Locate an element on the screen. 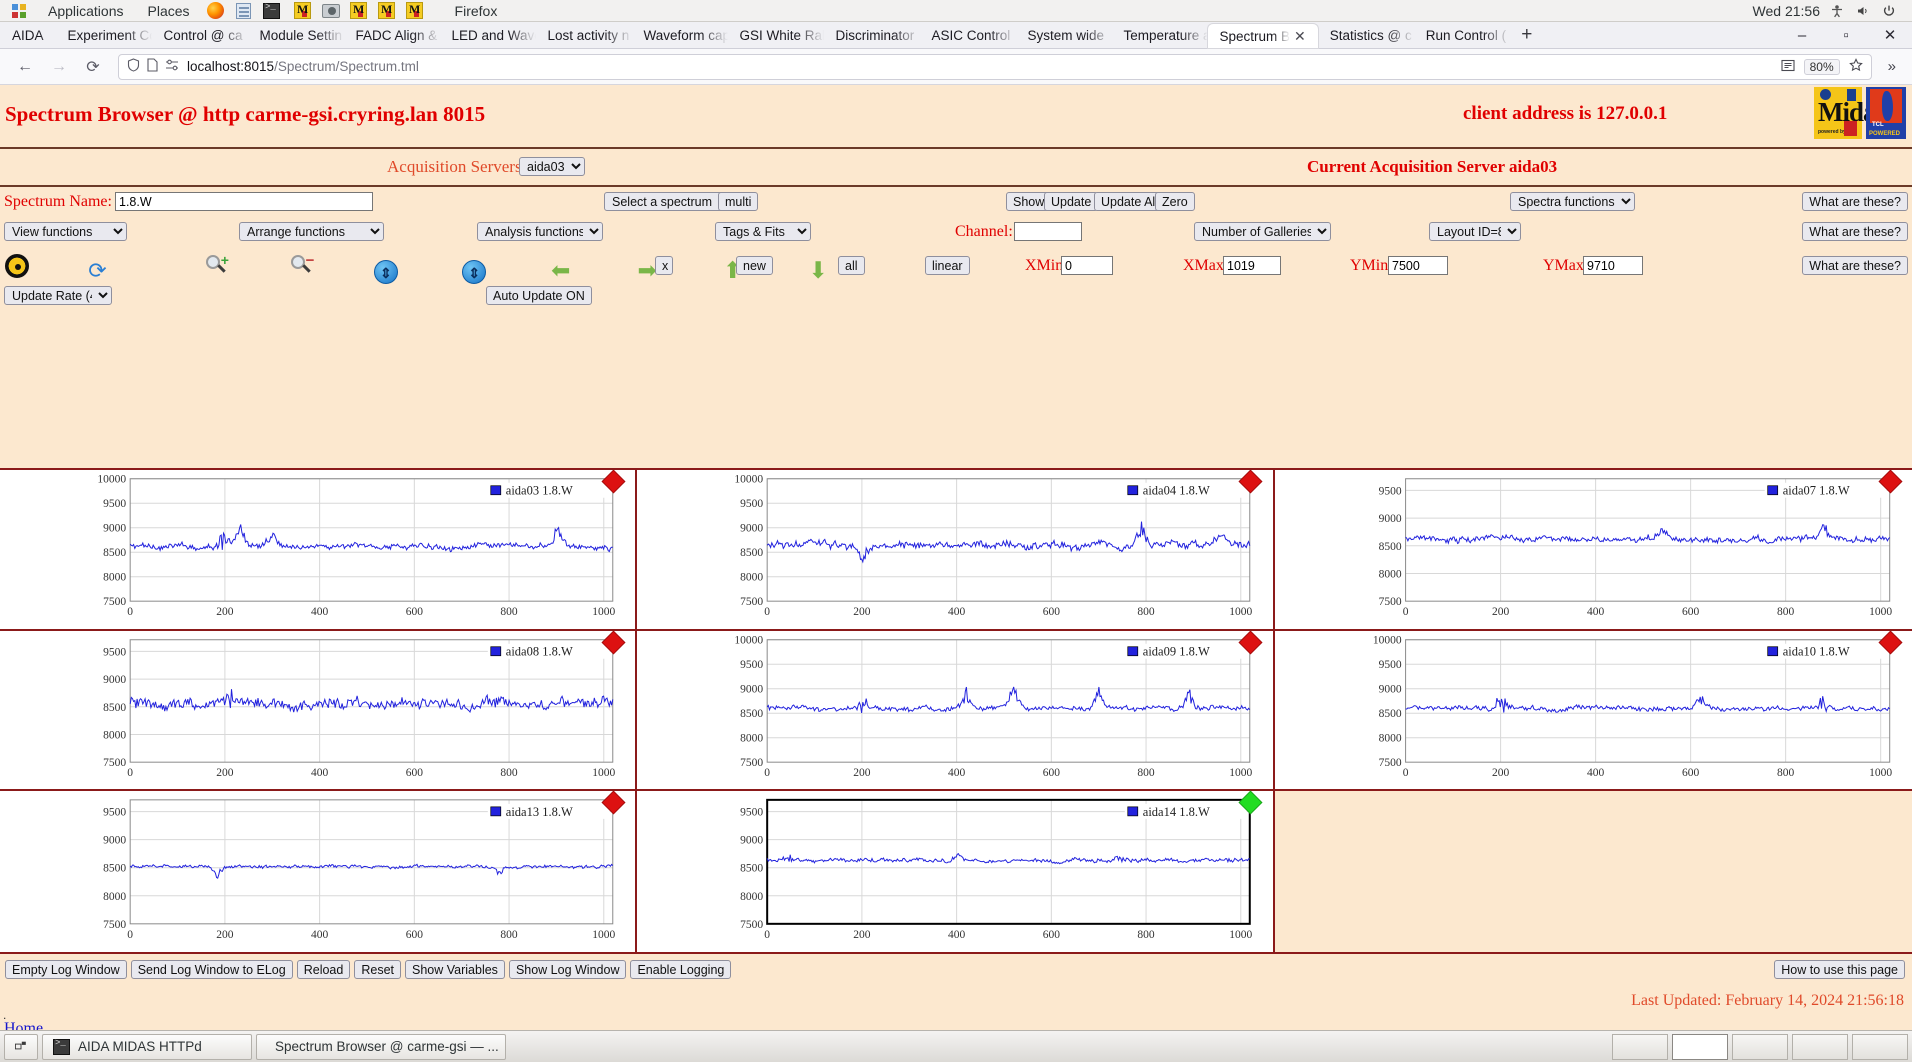  tags-and-fits-dropdown: Tags & Fits is located at coordinates (763, 231).